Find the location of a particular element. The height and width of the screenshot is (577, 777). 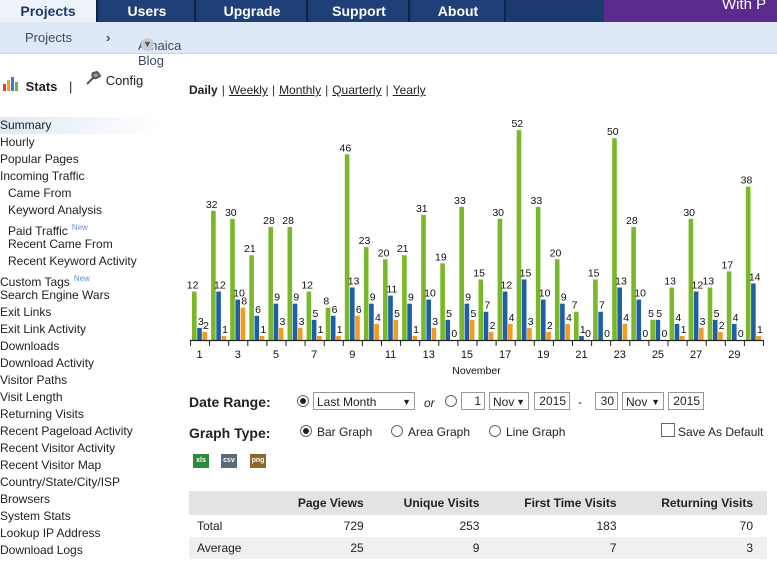

data-label: 13 is located at coordinates (708, 282).